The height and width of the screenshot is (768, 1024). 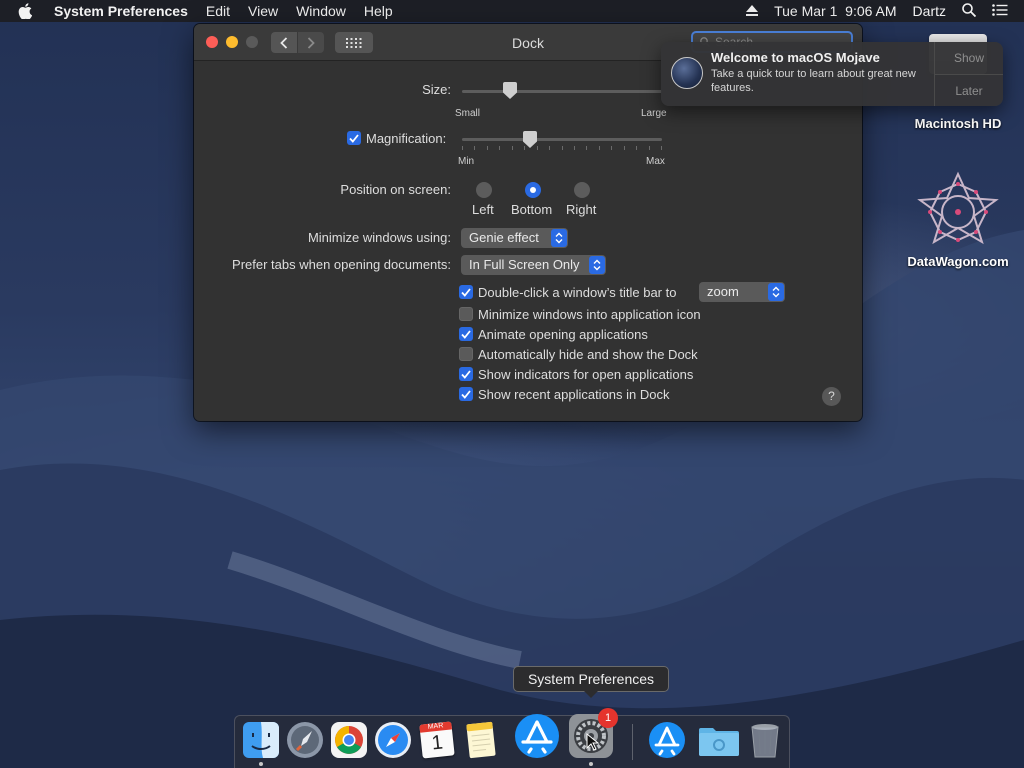 I want to click on dock-safari, so click(x=393, y=740).